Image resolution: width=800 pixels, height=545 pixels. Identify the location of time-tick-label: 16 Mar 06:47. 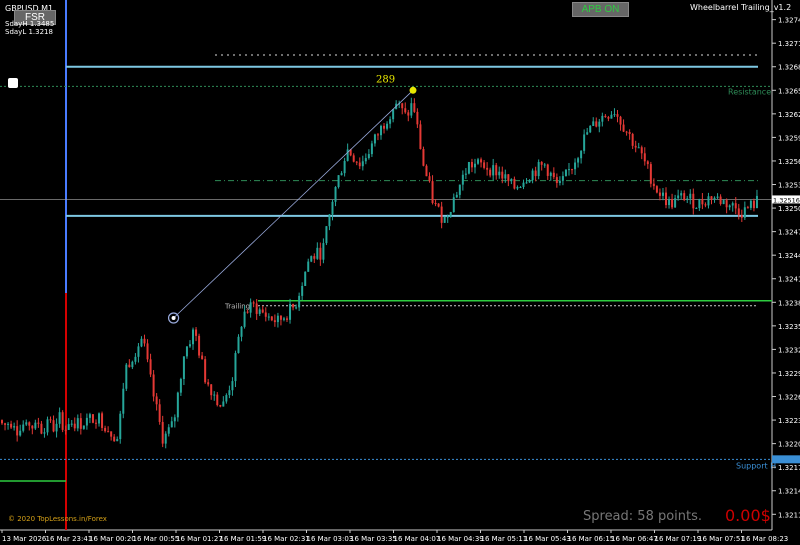
(634, 539).